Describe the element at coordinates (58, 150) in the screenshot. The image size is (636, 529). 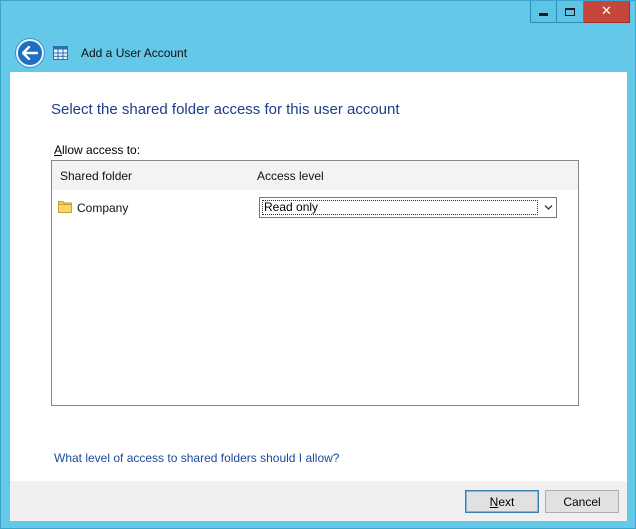
I see `allow-access-mnemonic: A` at that location.